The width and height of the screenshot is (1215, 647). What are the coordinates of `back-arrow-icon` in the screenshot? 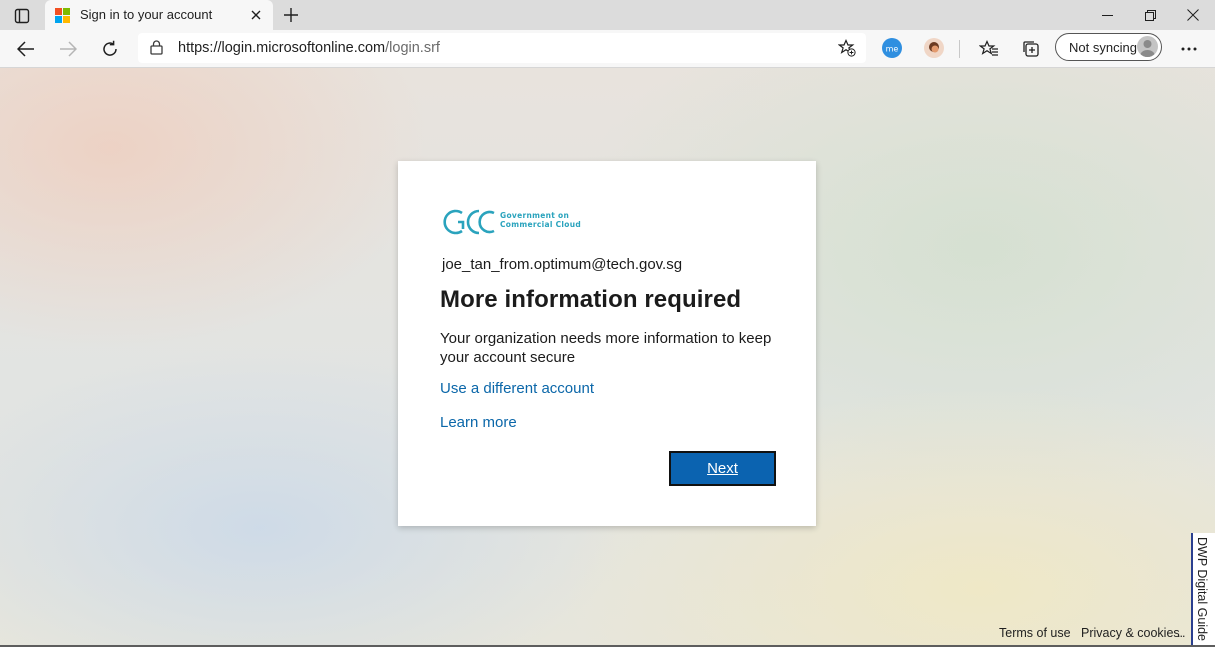 It's located at (26, 49).